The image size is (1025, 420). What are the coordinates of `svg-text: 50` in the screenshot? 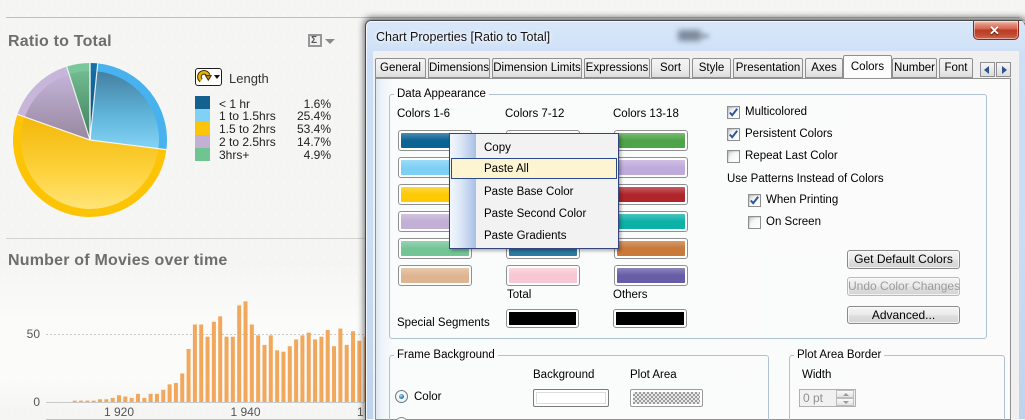 It's located at (34, 334).